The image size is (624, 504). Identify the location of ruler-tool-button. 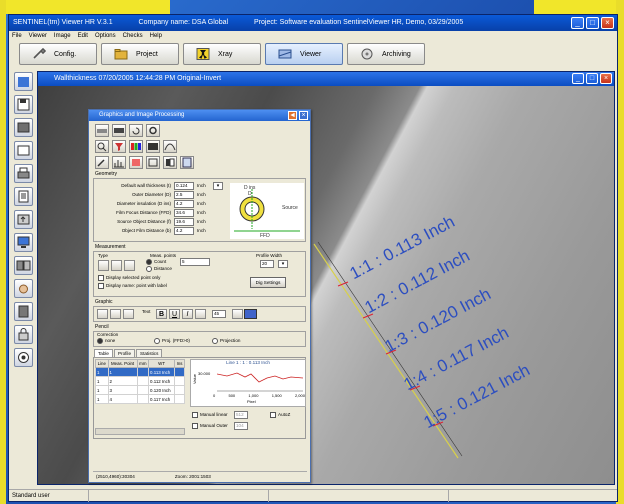
(102, 130).